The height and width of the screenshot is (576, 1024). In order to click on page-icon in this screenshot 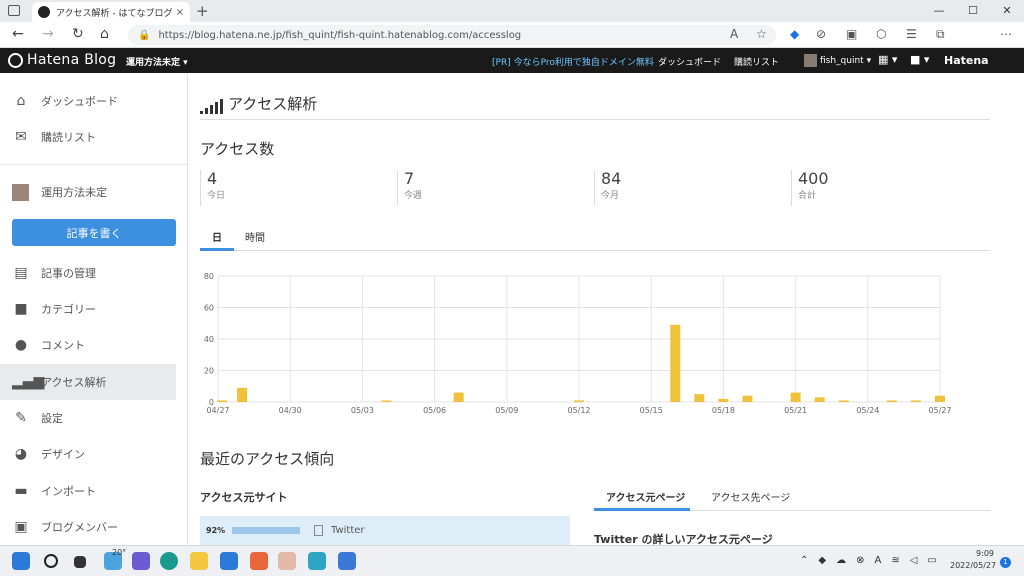, I will do `click(318, 530)`.